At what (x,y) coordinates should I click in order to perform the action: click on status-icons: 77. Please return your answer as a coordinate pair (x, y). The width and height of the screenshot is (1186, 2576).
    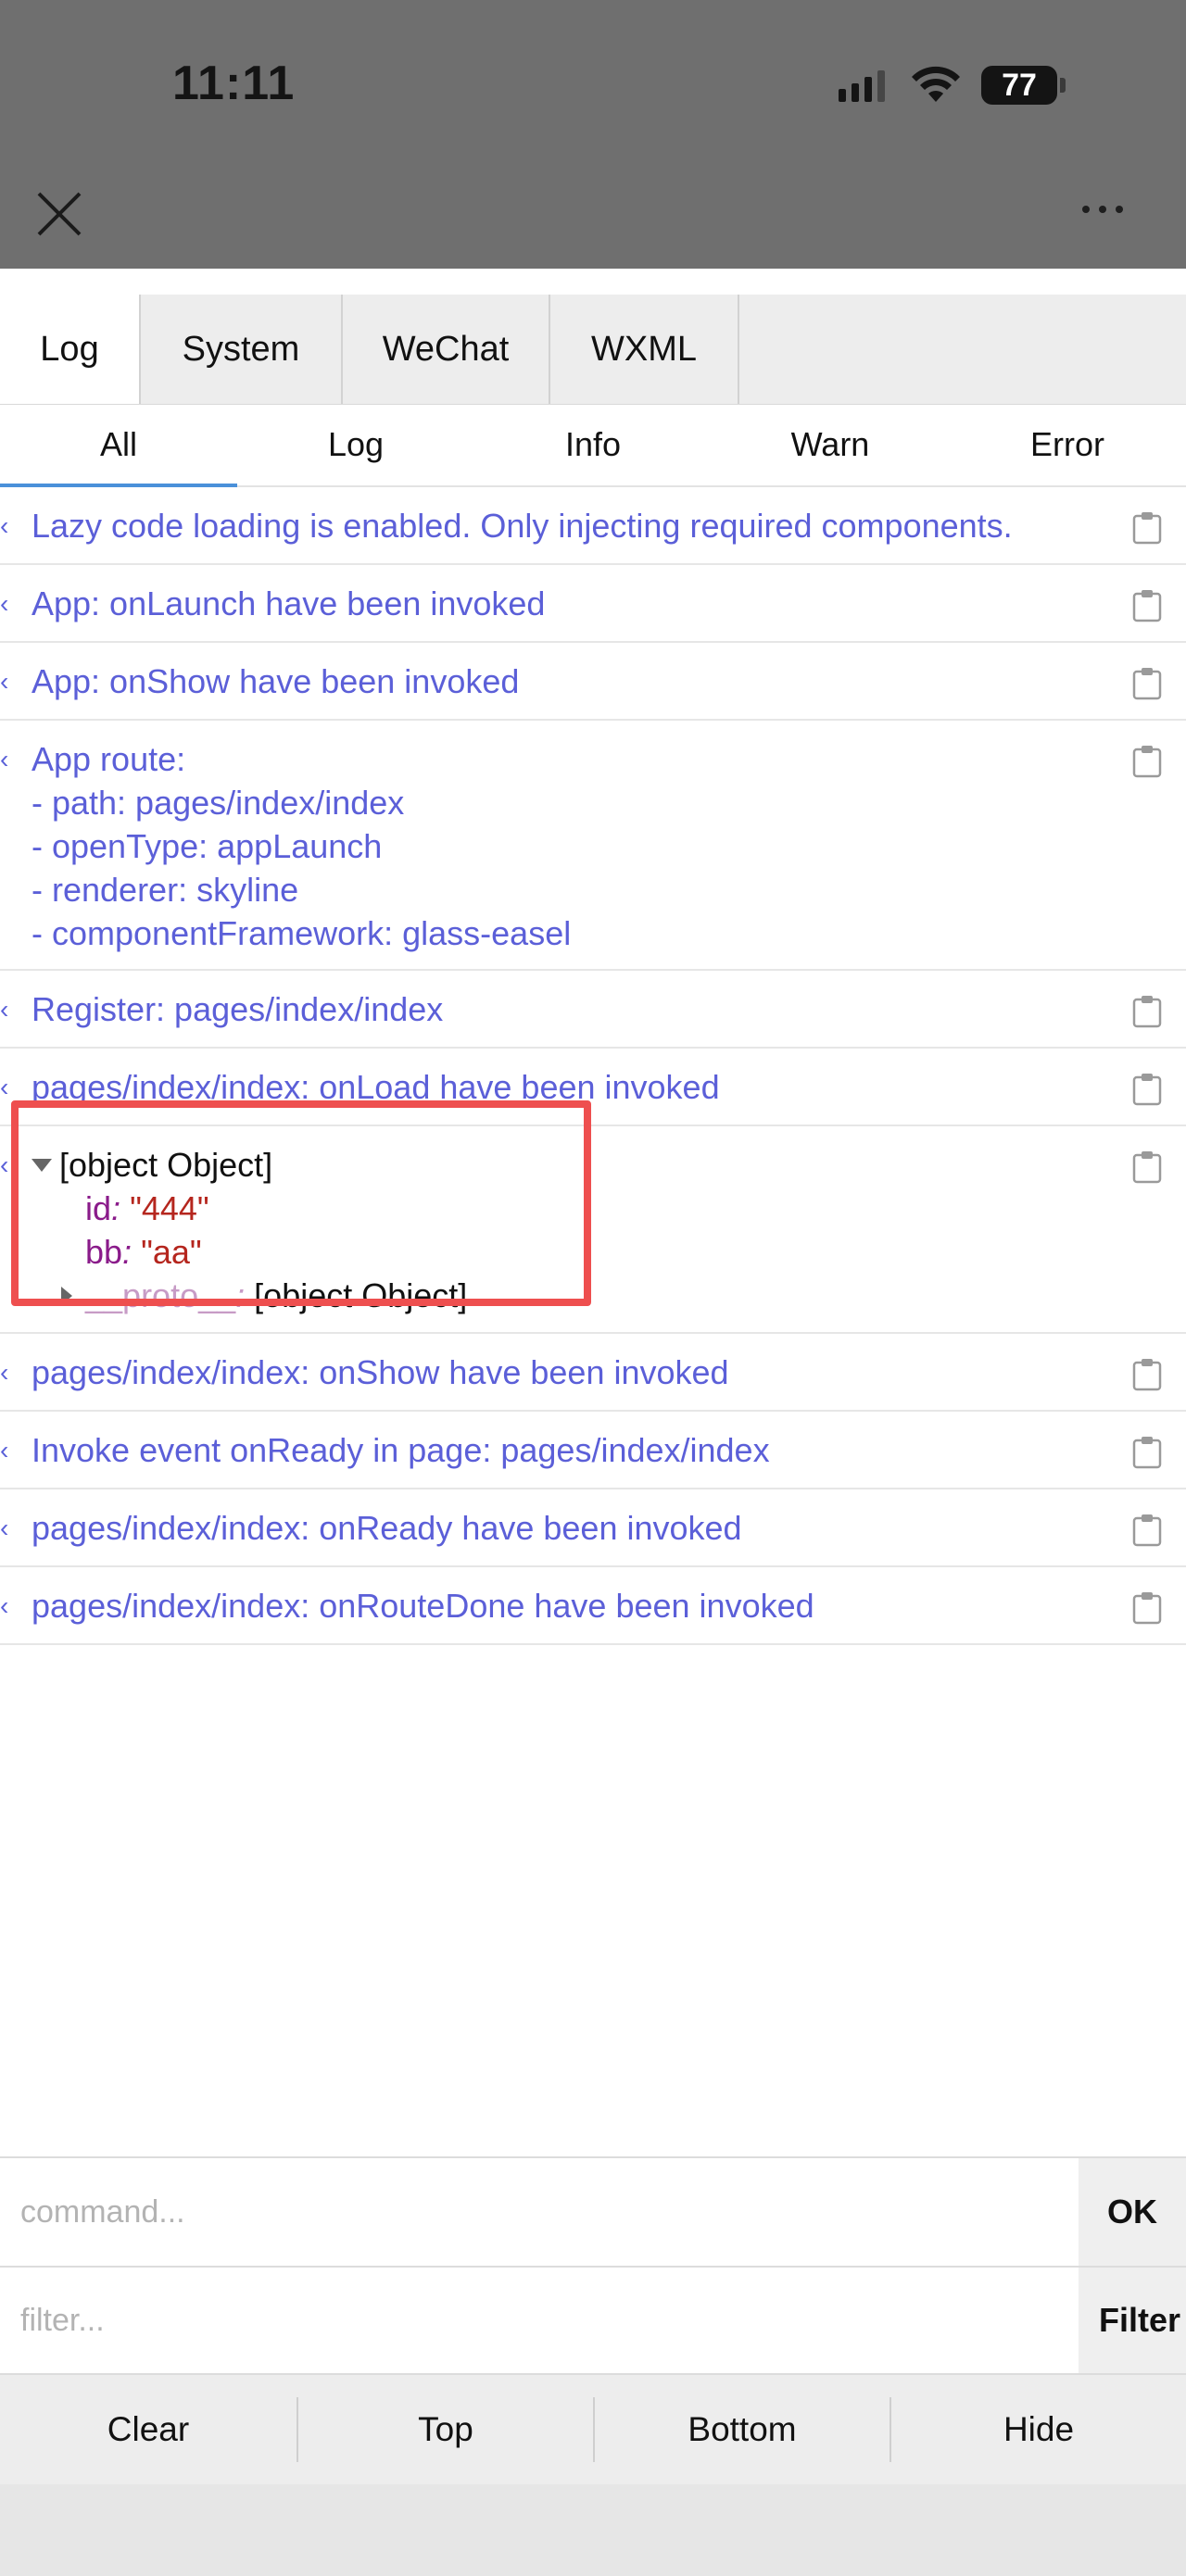
    Looking at the image, I should click on (952, 85).